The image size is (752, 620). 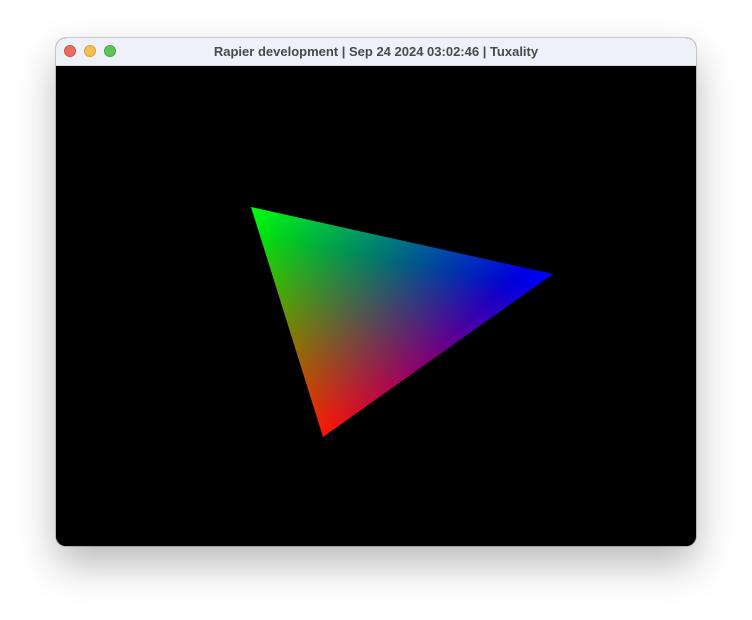 I want to click on scene-canvas, so click(x=402, y=322).